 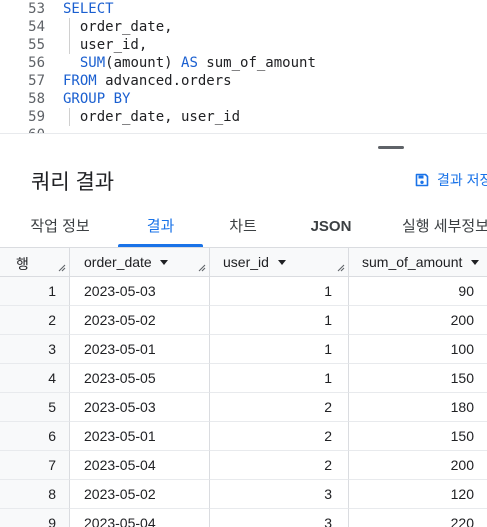 I want to click on code-text: SELECT, so click(x=88, y=9).